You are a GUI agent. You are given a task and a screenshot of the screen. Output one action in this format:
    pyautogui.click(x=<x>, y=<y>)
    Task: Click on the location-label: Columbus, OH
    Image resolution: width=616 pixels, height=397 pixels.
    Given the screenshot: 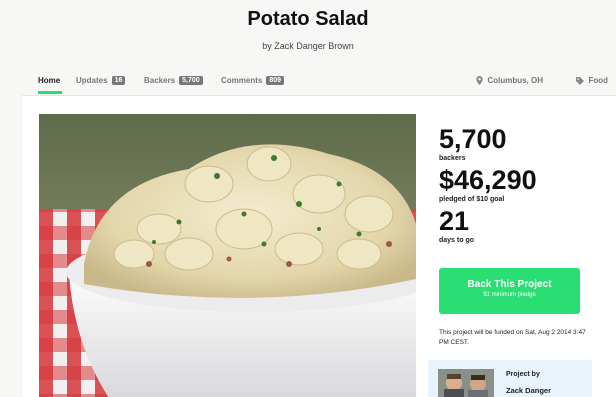 What is the action you would take?
    pyautogui.click(x=515, y=80)
    